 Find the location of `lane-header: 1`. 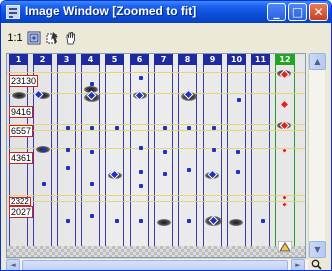

lane-header: 1 is located at coordinates (18, 59).